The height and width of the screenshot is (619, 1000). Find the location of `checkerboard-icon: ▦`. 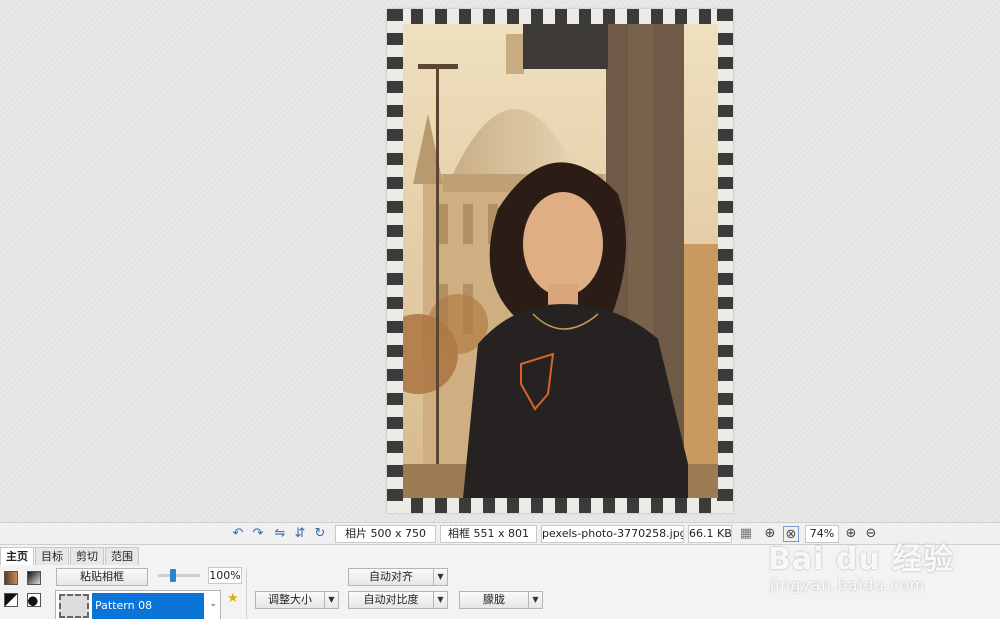

checkerboard-icon: ▦ is located at coordinates (746, 534).